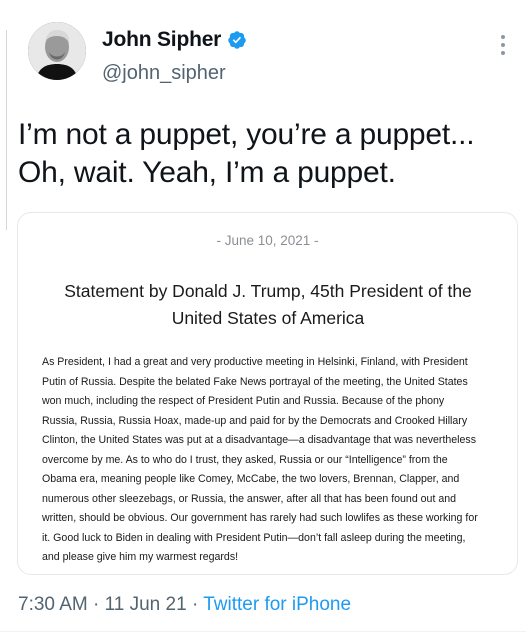  Describe the element at coordinates (263, 631) in the screenshot. I see `divider` at that location.